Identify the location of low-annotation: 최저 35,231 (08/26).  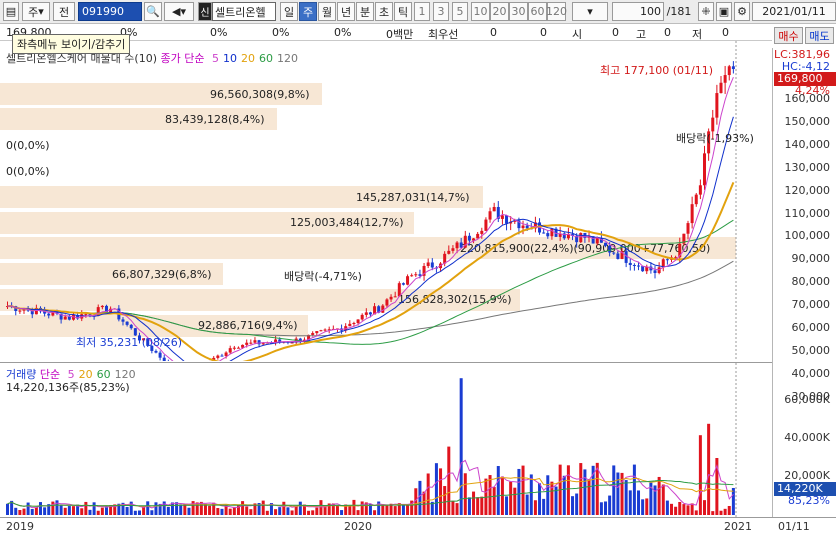
(129, 342).